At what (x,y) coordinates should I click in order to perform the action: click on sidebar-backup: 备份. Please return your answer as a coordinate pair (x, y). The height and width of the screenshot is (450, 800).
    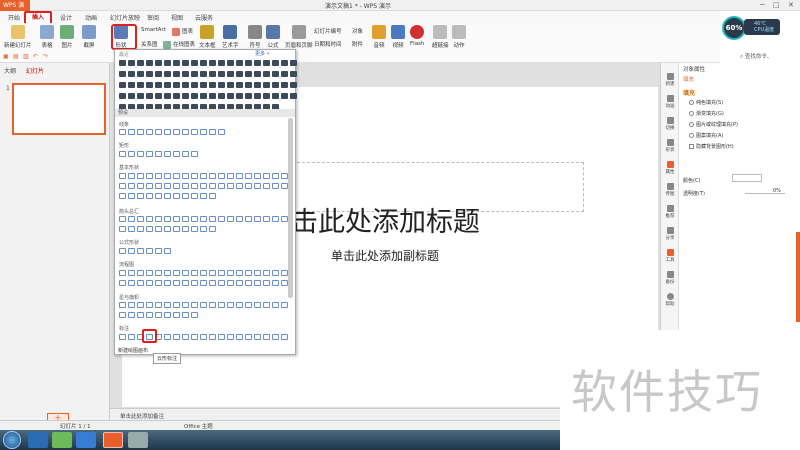
    Looking at the image, I should click on (670, 278).